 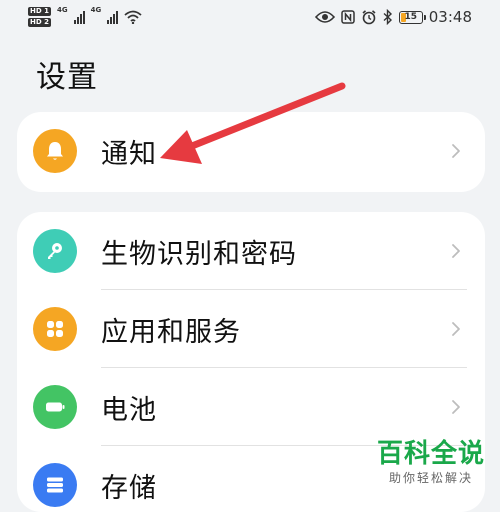 What do you see at coordinates (251, 407) in the screenshot?
I see `settings-item-battery: 电池` at bounding box center [251, 407].